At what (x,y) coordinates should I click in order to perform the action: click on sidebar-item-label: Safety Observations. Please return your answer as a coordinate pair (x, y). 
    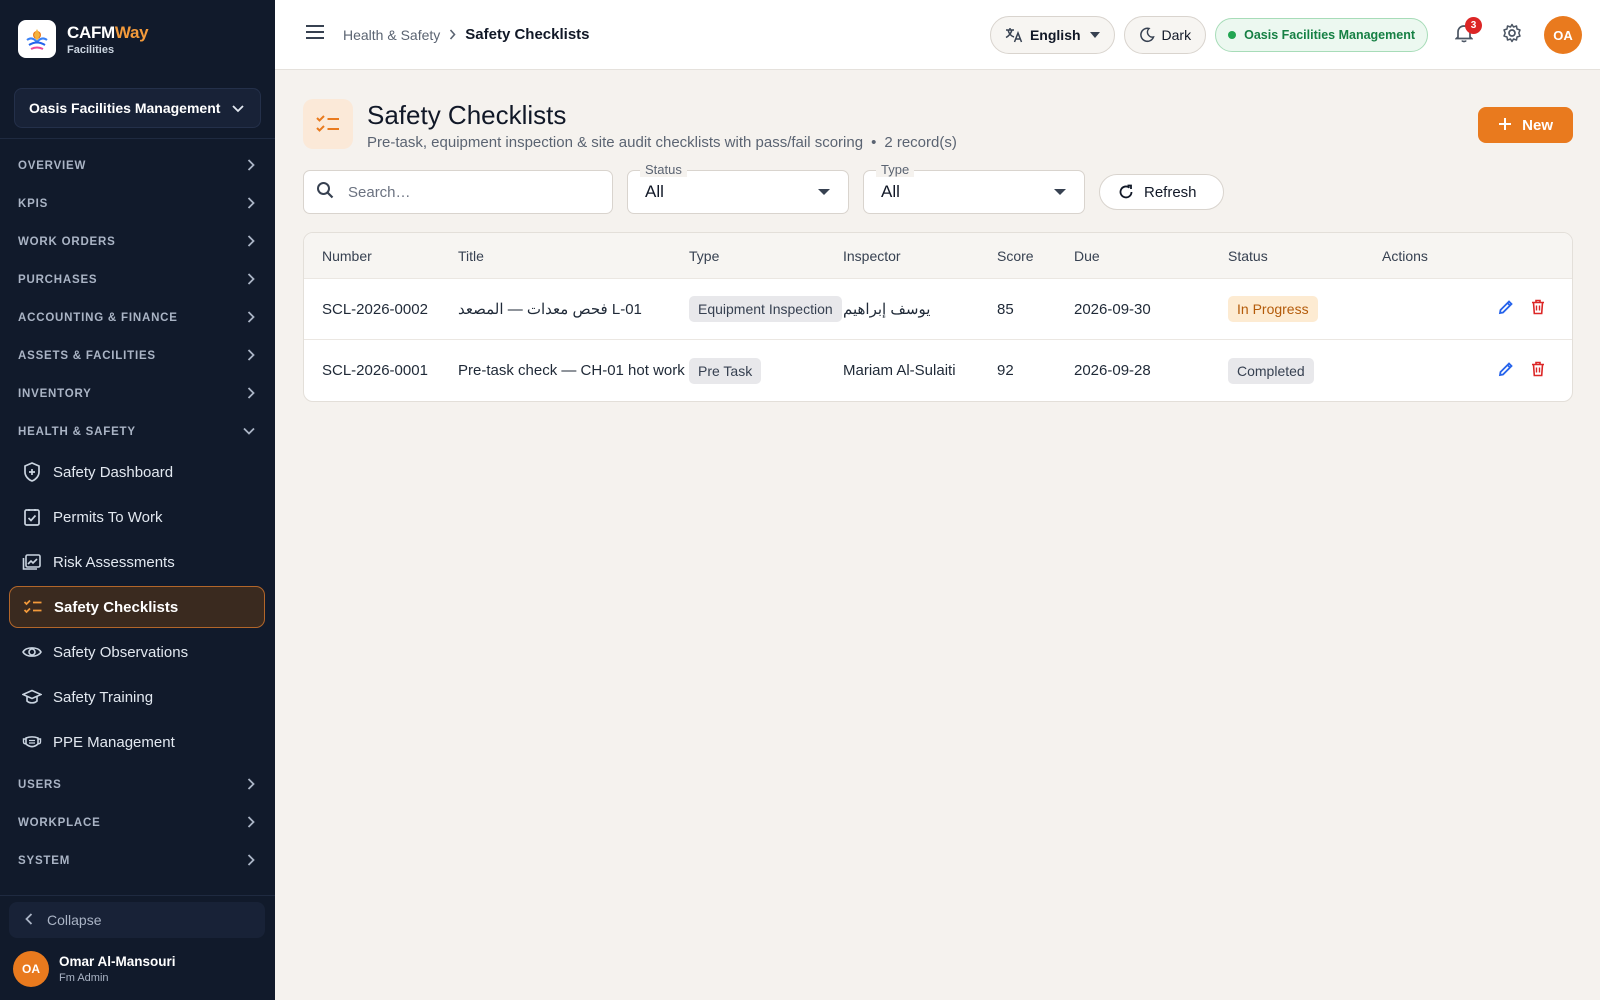
    Looking at the image, I should click on (121, 652).